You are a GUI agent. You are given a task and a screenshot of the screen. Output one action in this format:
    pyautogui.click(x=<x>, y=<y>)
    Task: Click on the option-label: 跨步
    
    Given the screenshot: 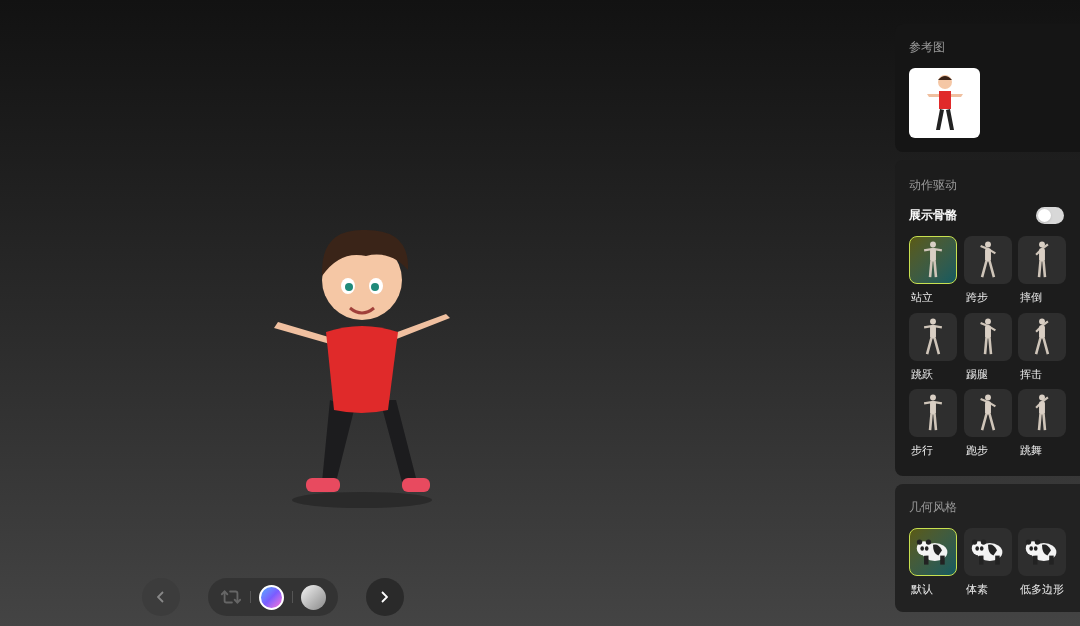 What is the action you would take?
    pyautogui.click(x=976, y=298)
    